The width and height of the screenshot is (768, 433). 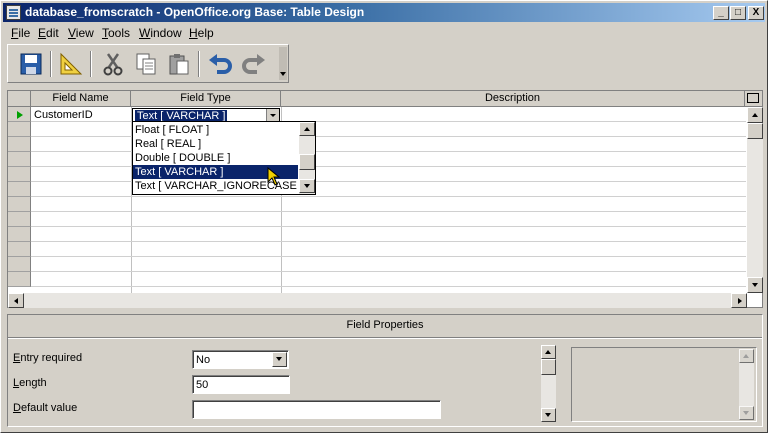 I want to click on grid-horizontal-scrollbar, so click(x=377, y=300).